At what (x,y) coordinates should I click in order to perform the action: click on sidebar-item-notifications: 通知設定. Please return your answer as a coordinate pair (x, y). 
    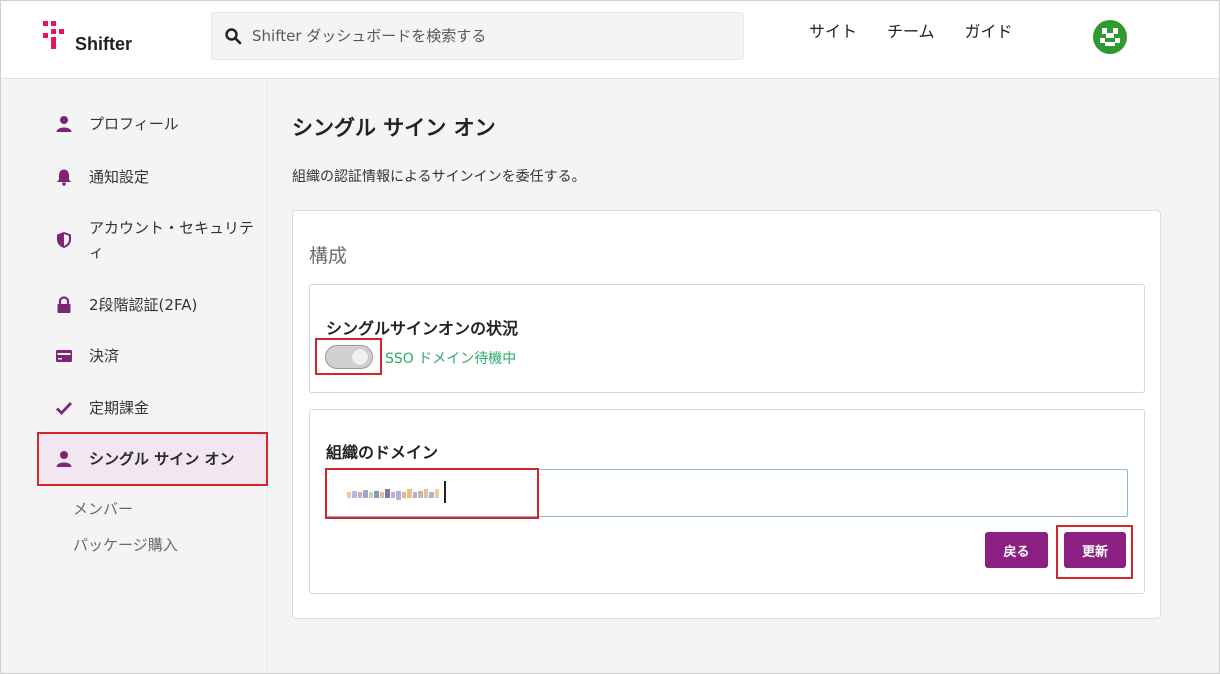
    Looking at the image, I should click on (153, 177).